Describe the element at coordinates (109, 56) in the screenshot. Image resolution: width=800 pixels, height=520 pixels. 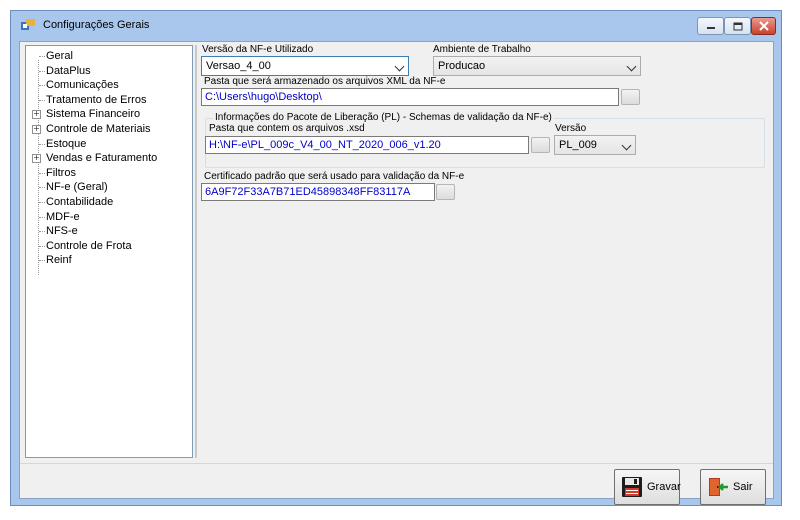
I see `tree-item: Geral` at that location.